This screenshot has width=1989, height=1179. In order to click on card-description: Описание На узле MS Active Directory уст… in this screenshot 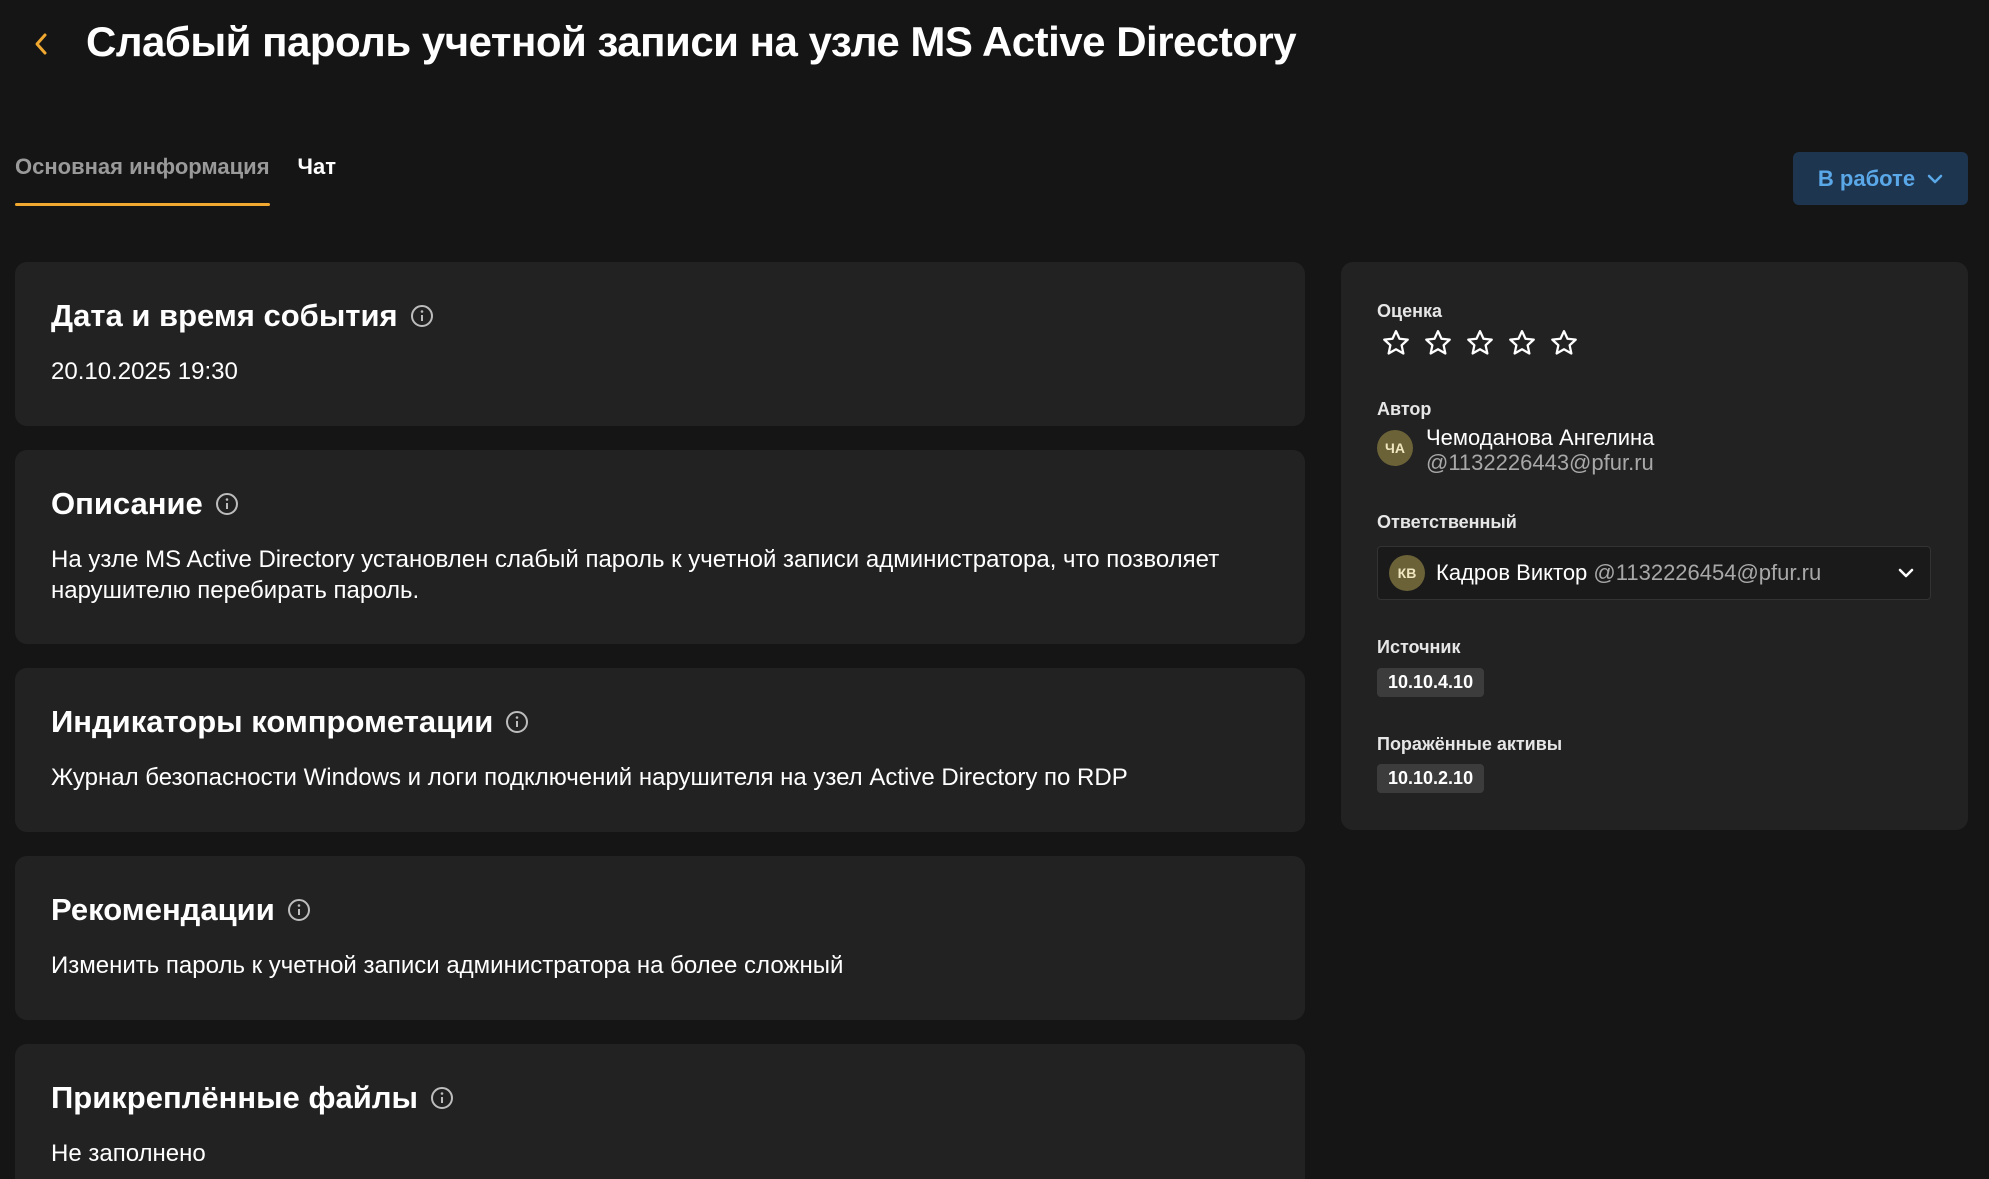, I will do `click(660, 547)`.